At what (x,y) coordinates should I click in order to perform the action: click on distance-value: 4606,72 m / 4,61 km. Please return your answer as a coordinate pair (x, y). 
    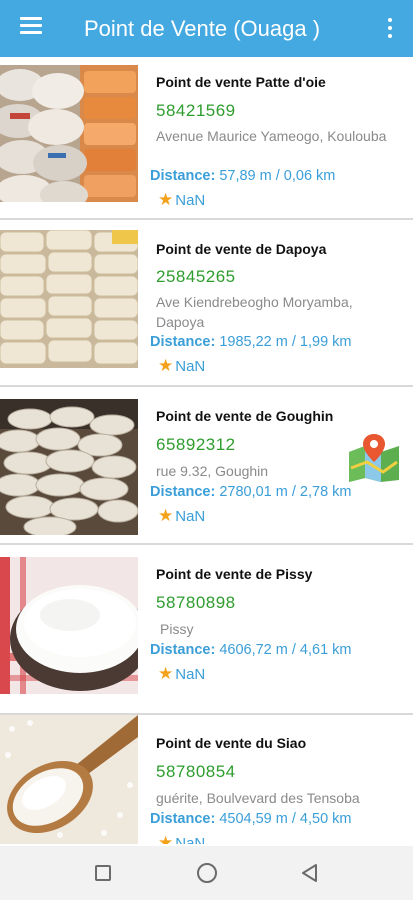
    Looking at the image, I should click on (285, 650).